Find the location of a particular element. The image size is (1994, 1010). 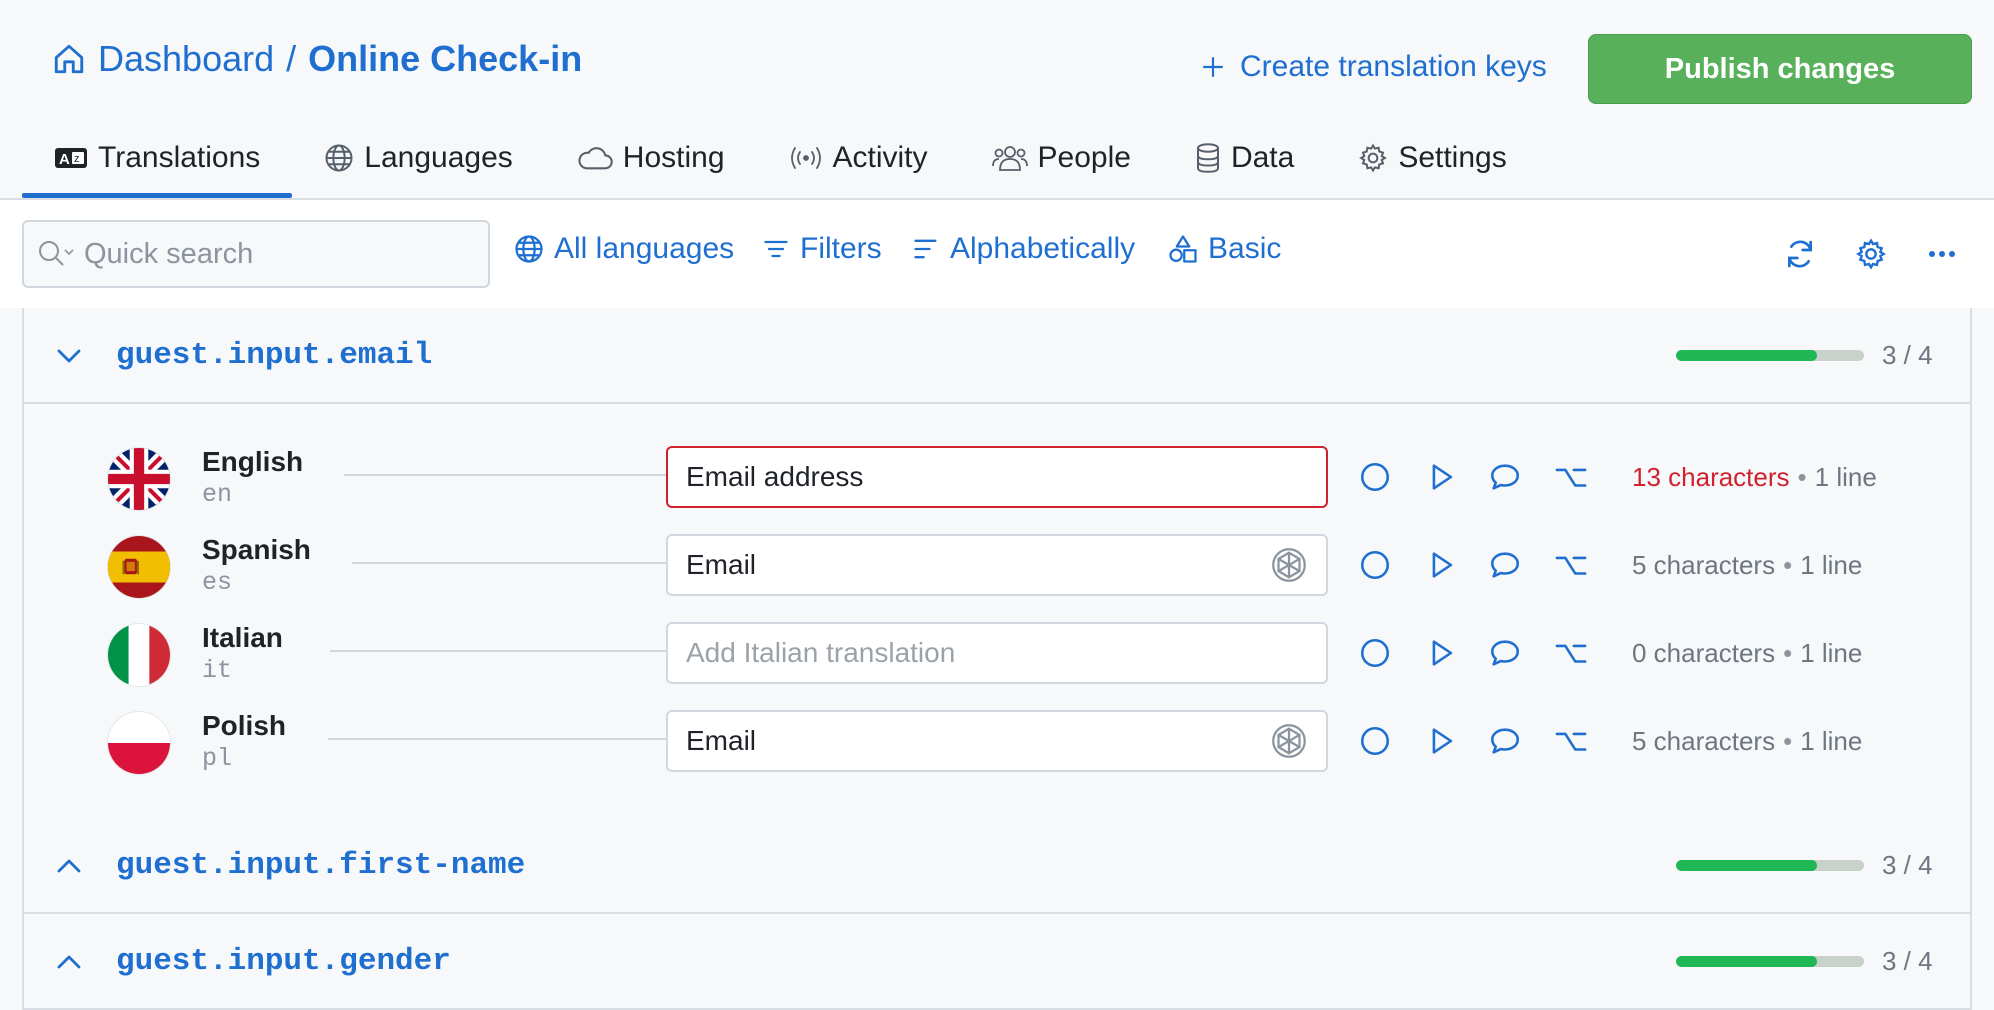

quick-search is located at coordinates (256, 254).